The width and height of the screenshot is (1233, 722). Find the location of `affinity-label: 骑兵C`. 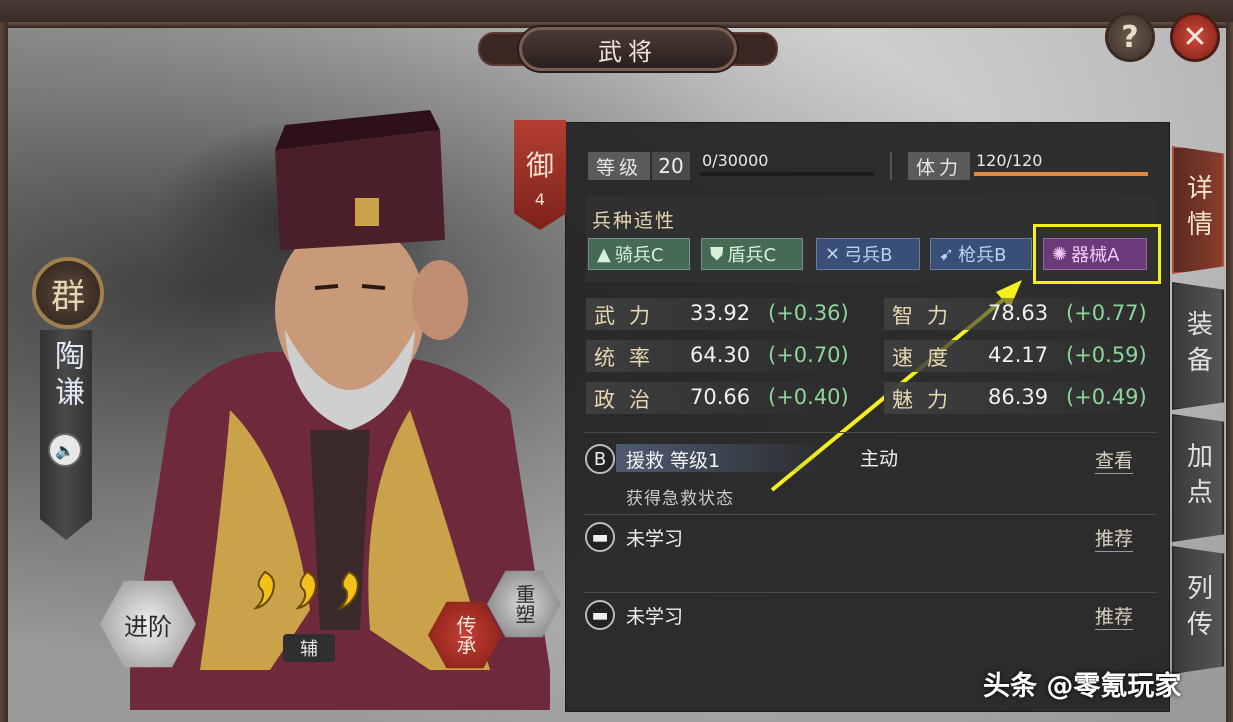

affinity-label: 骑兵C is located at coordinates (639, 255).